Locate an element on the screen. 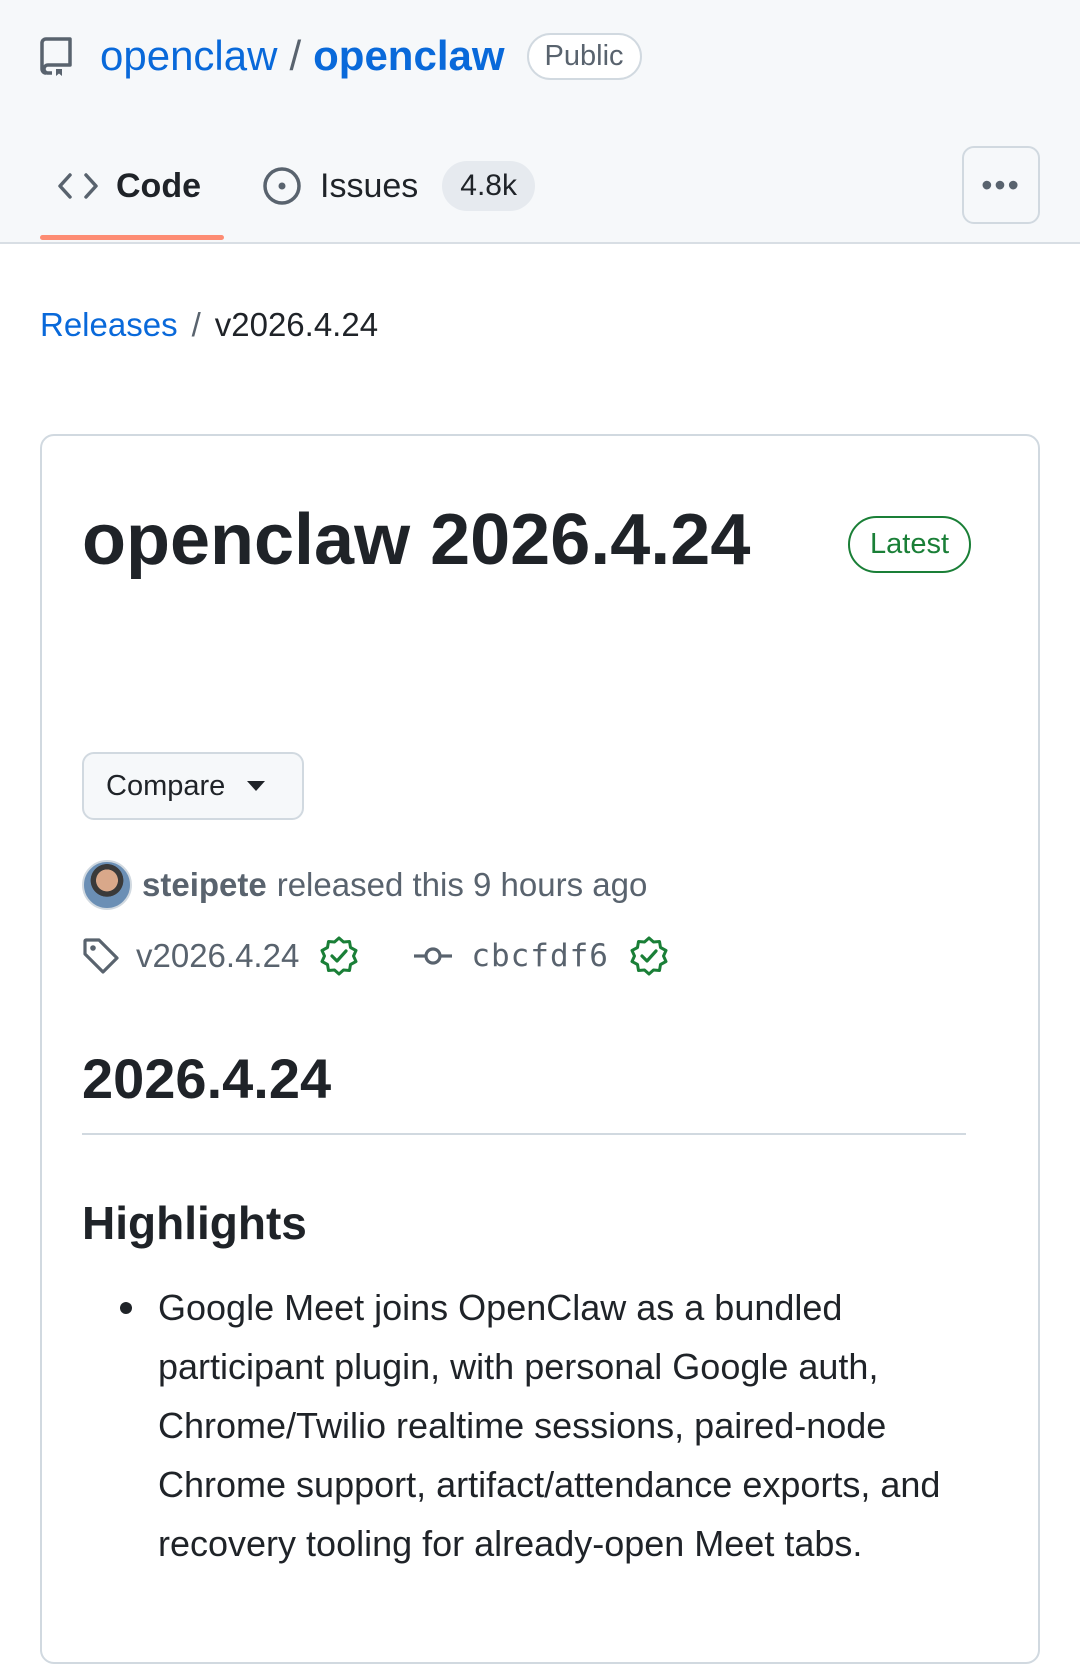 The width and height of the screenshot is (1080, 1664). breadcrumb-current: v2026.4.24 is located at coordinates (296, 324).